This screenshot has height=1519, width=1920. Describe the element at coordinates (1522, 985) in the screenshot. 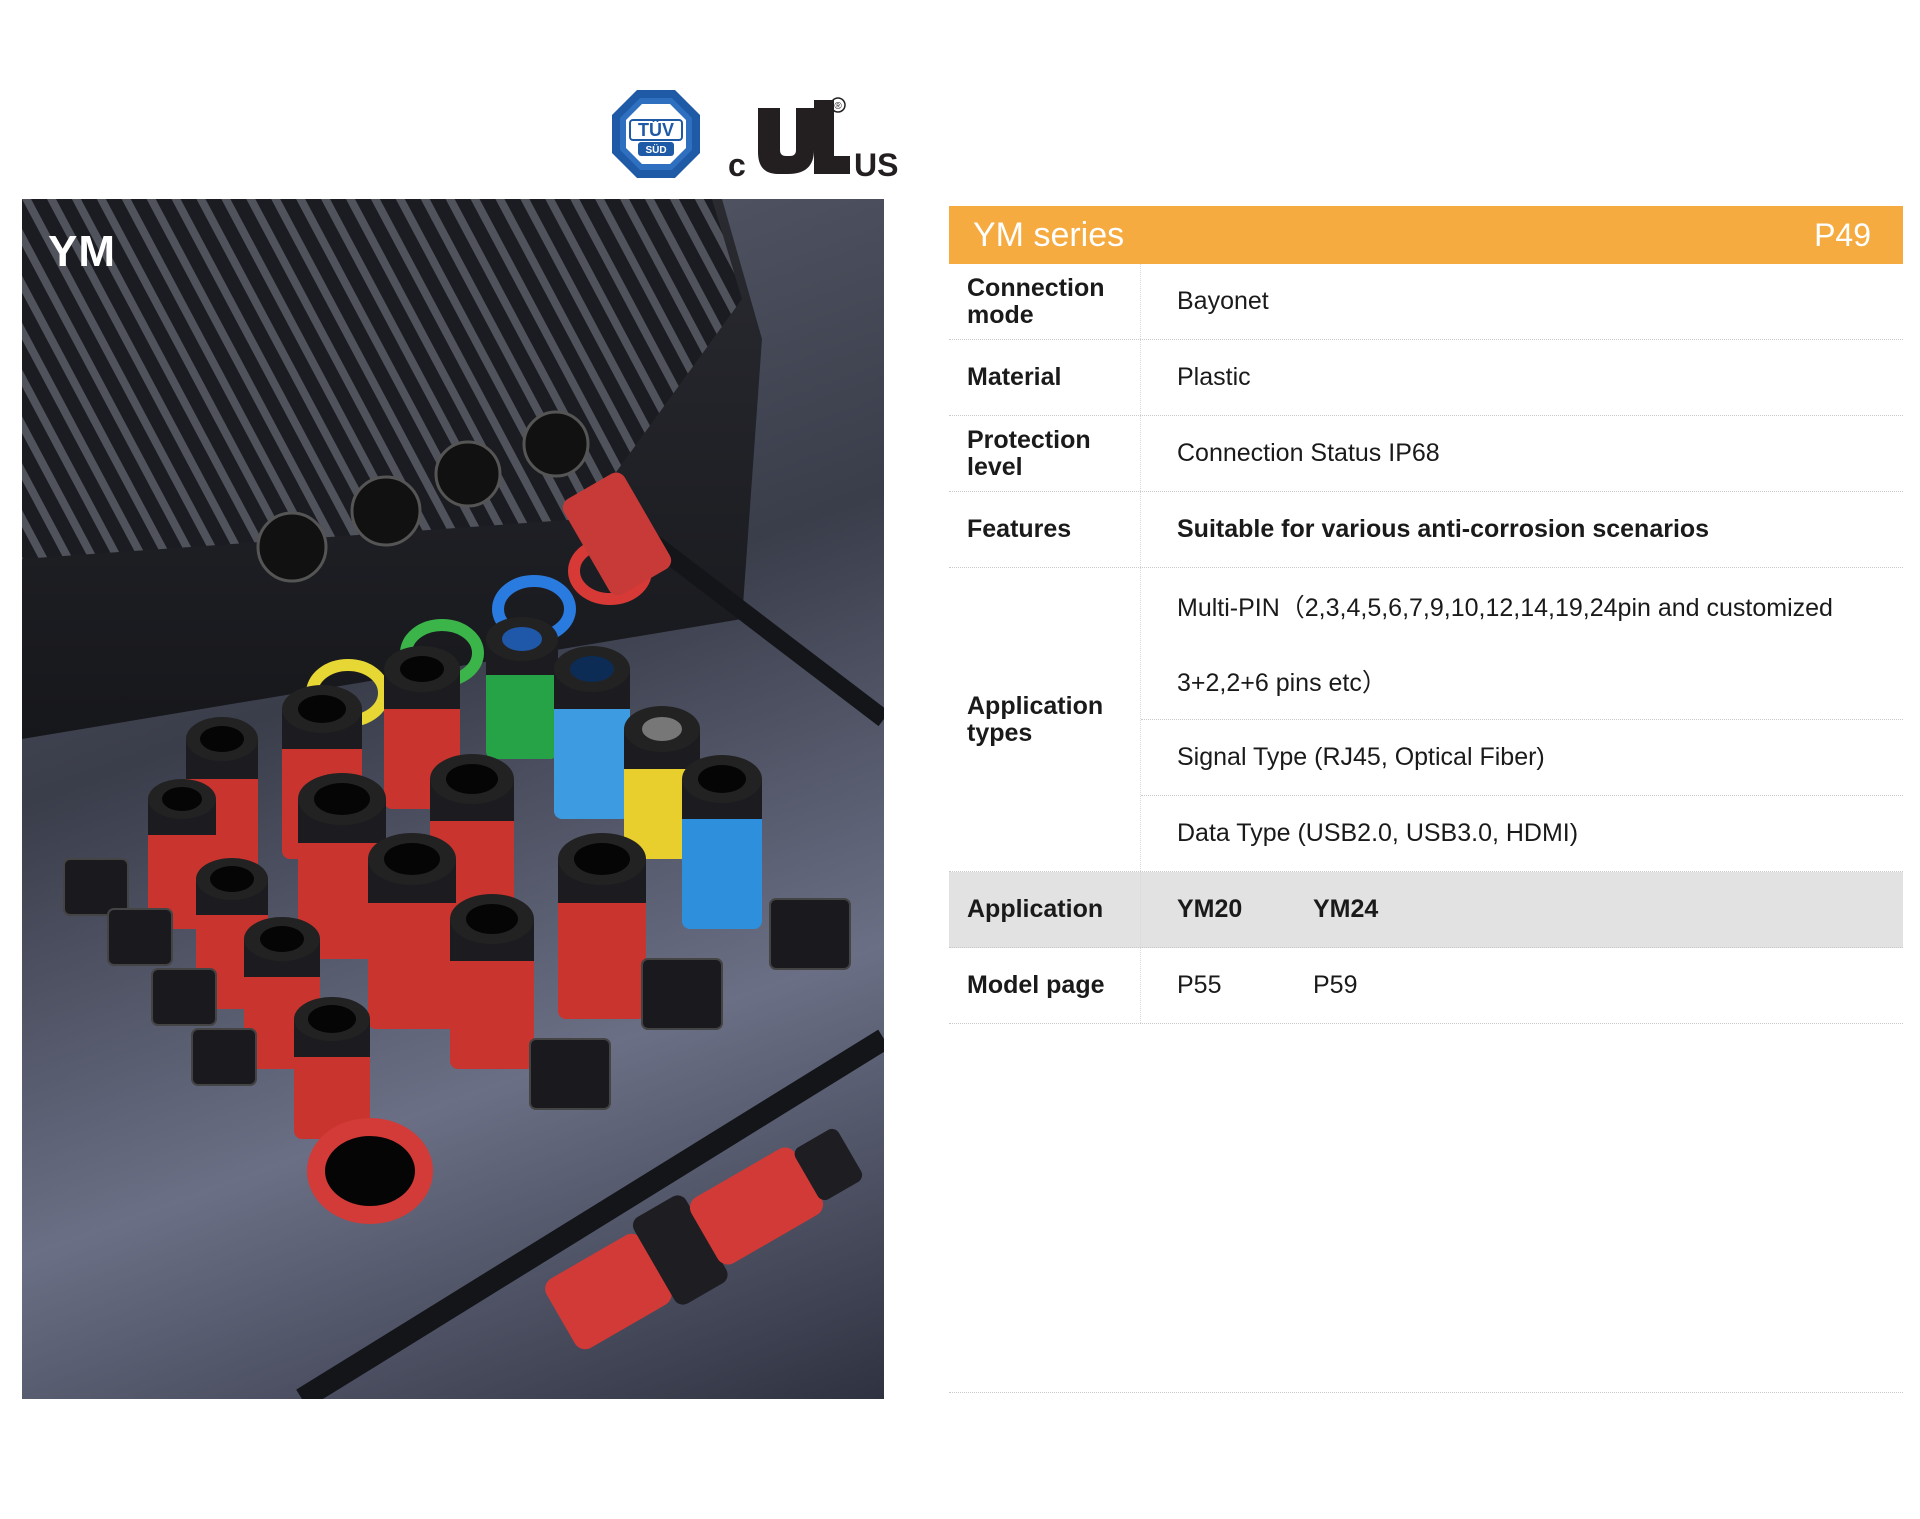

I see `row-value: P55 P59` at that location.